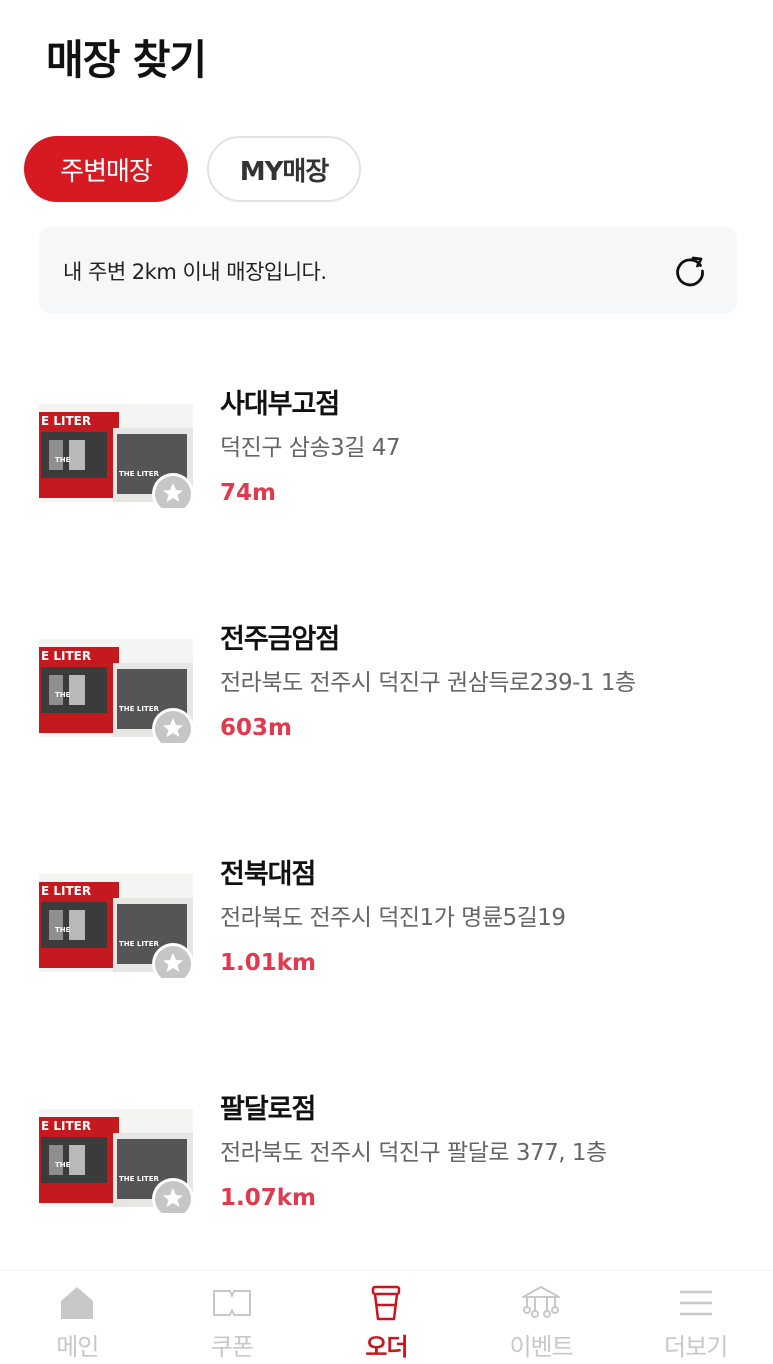  Describe the element at coordinates (195, 272) in the screenshot. I see `notice-text: 내 주변 2km 이내 매장입니다.` at that location.